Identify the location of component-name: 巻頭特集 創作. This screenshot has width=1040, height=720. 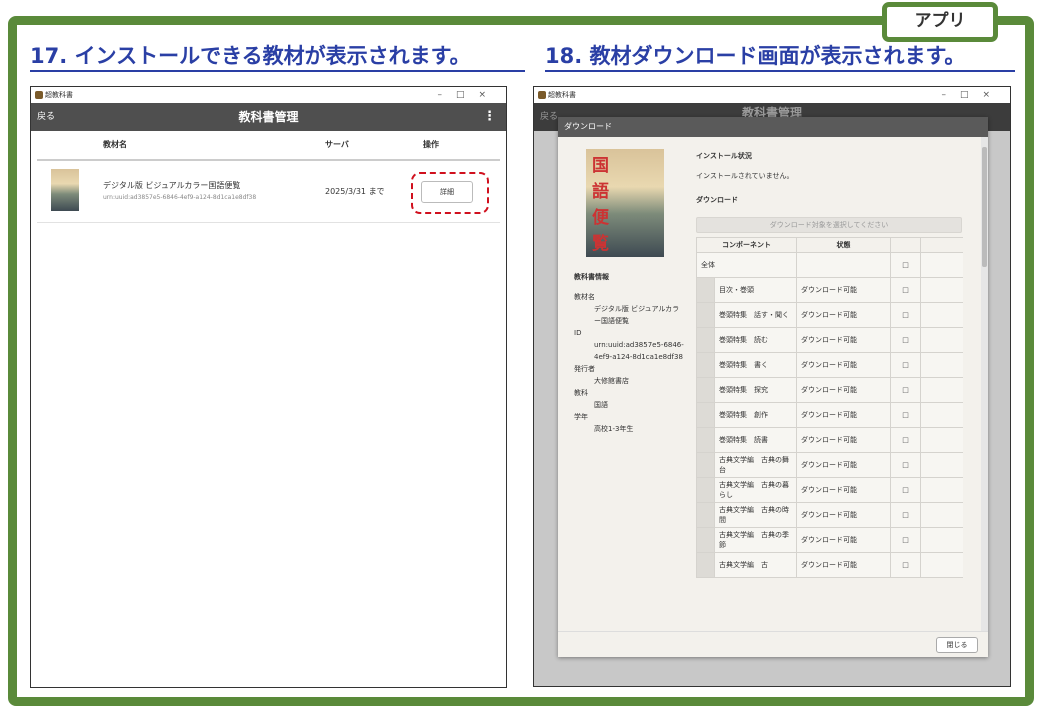
(755, 415).